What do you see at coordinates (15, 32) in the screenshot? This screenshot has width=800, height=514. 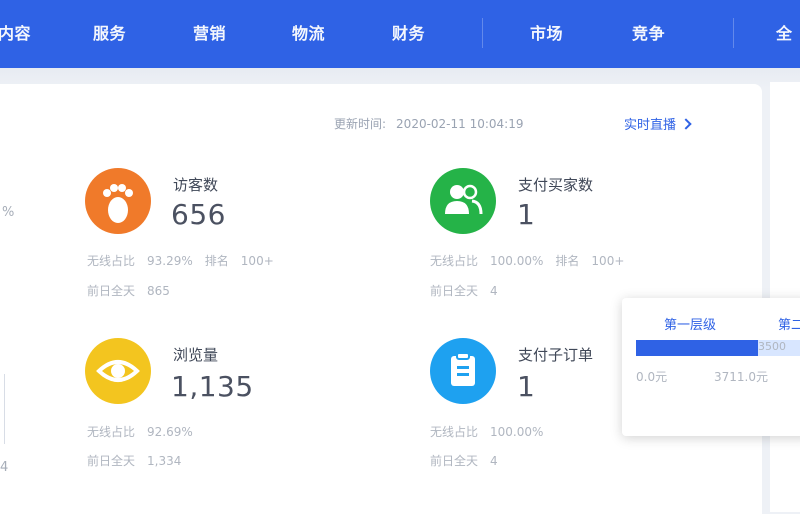 I see `nav-item-content: 内容` at bounding box center [15, 32].